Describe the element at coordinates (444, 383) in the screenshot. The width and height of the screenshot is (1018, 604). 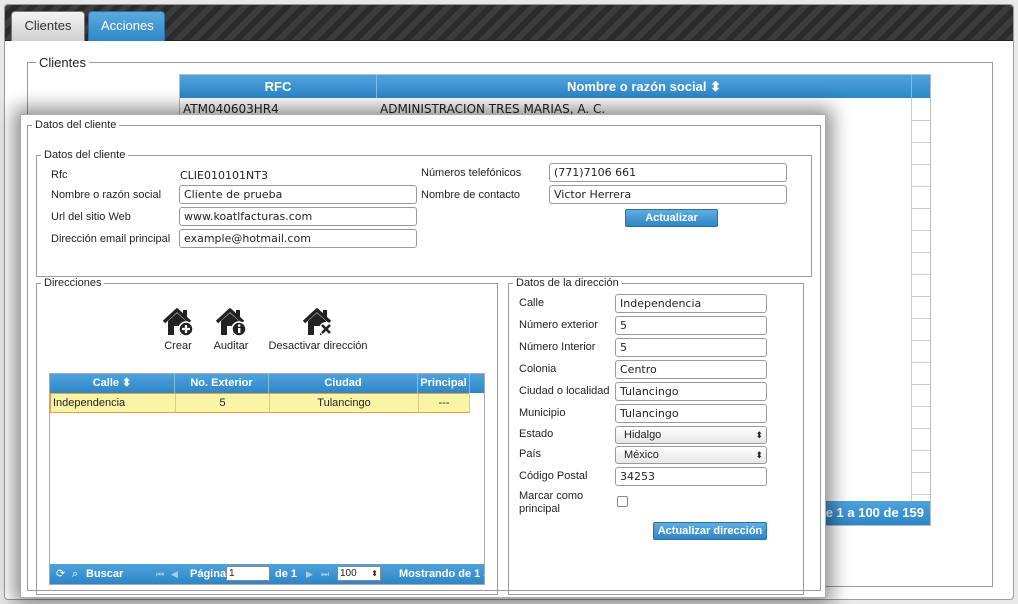
I see `column-header-principal: Principal` at that location.